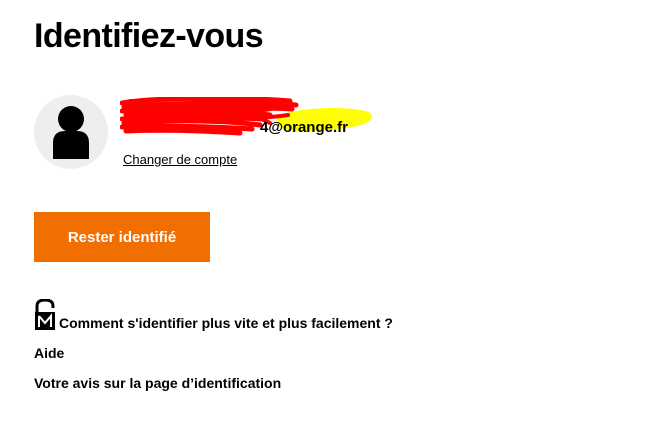  Describe the element at coordinates (304, 127) in the screenshot. I see `email-text: 4@orange.fr` at that location.